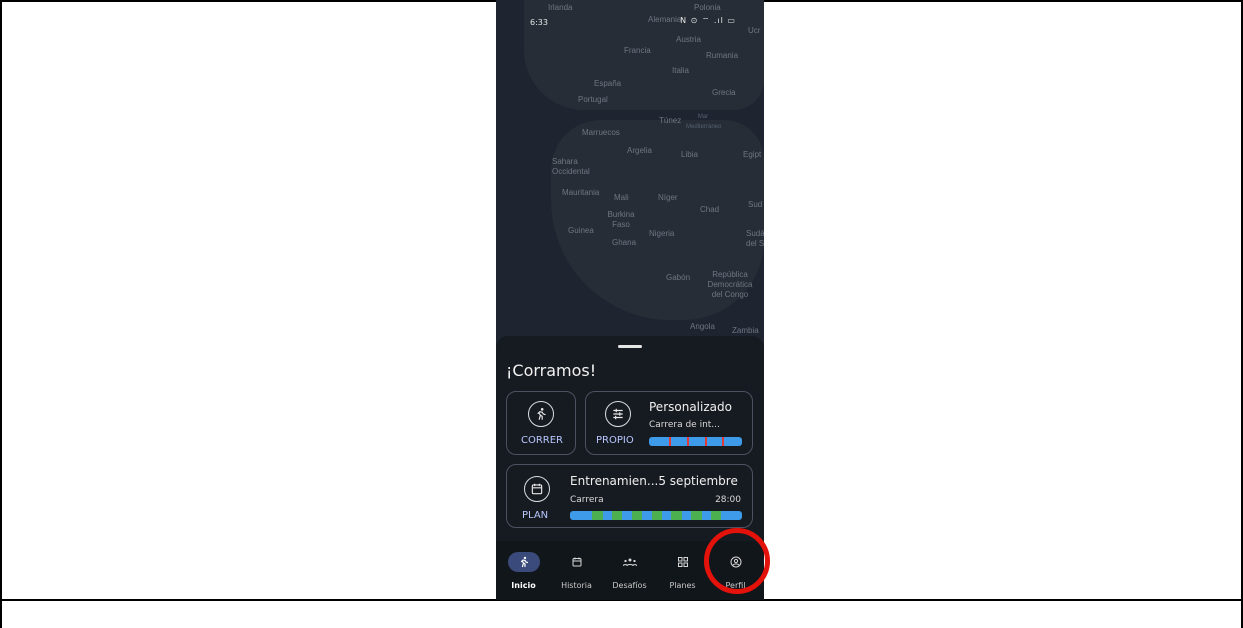 The width and height of the screenshot is (1243, 628). Describe the element at coordinates (662, 233) in the screenshot. I see `map-label: Nigeria` at that location.